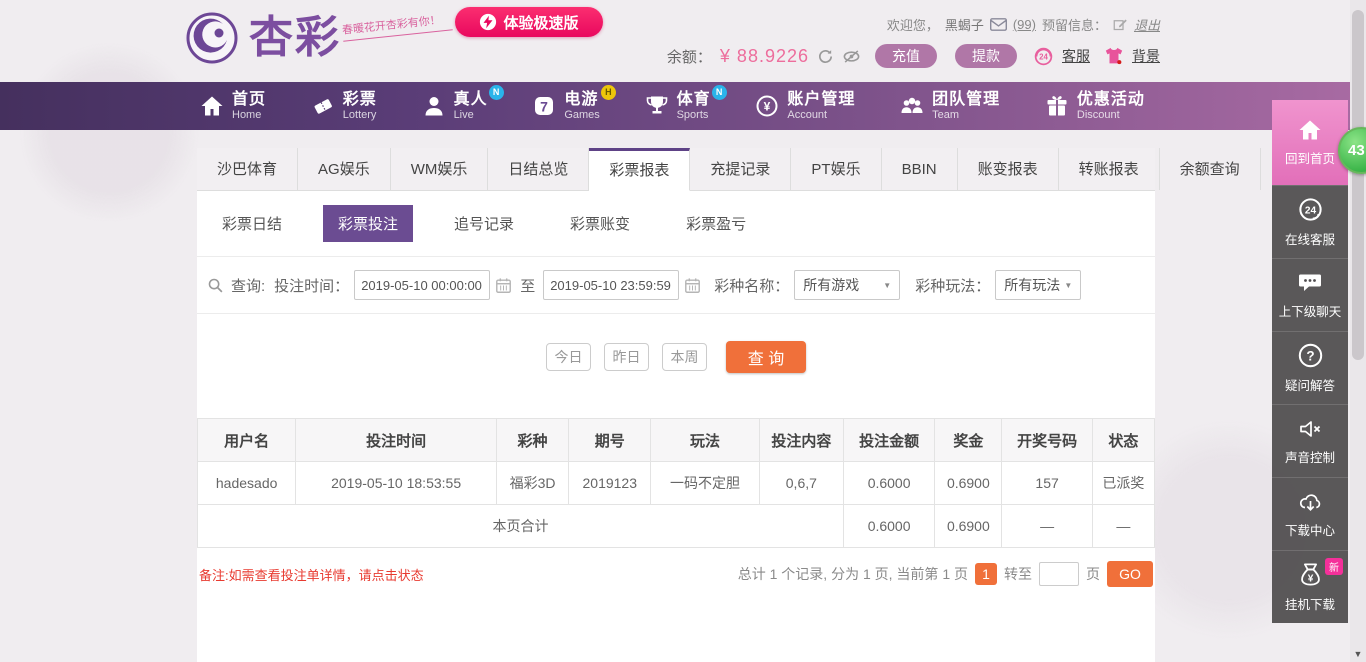 The width and height of the screenshot is (1366, 662). I want to click on cell-username: hadesado, so click(246, 483).